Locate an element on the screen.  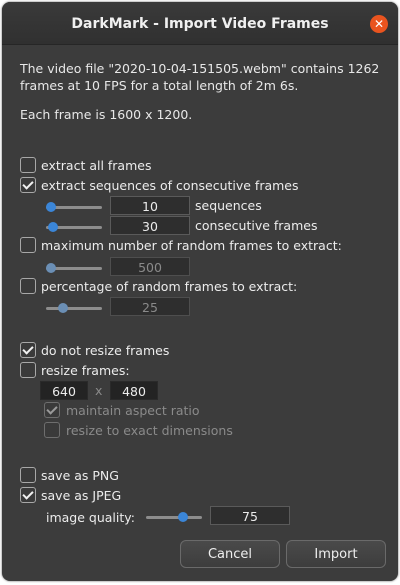
max-random-frames-checkbox is located at coordinates (28, 245).